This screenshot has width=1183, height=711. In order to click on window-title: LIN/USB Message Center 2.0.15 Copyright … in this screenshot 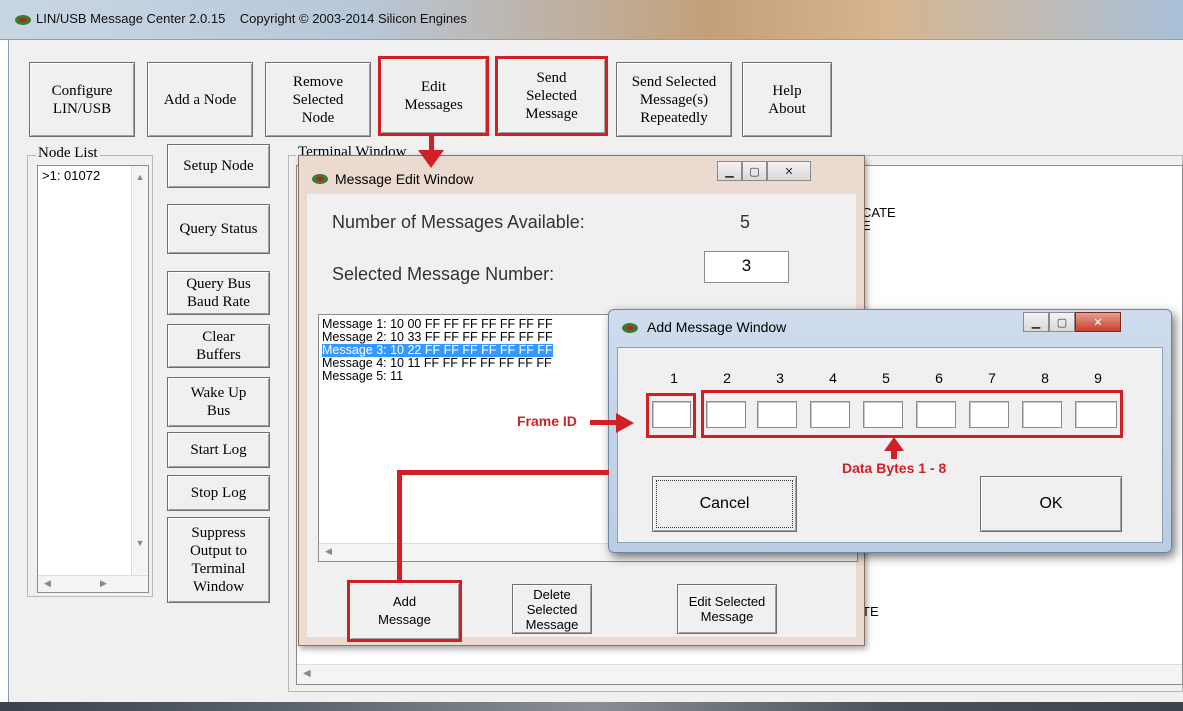, I will do `click(251, 18)`.